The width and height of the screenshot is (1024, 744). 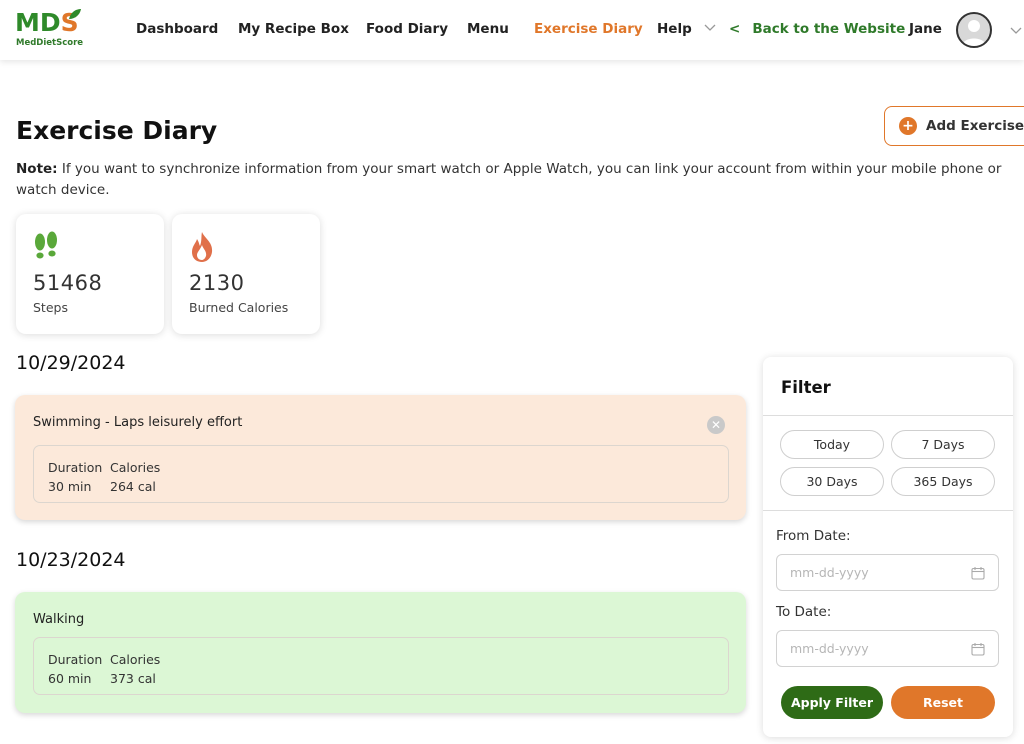 I want to click on flame-icon, so click(x=202, y=247).